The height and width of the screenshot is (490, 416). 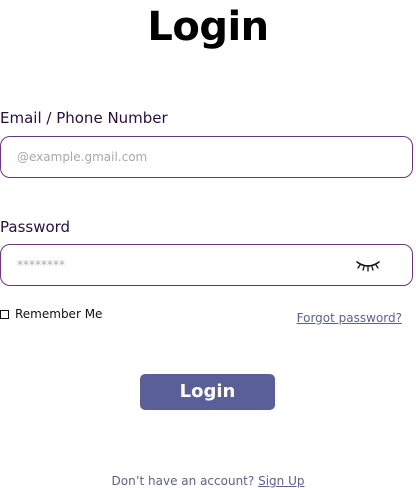 I want to click on password-field-container, so click(x=206, y=265).